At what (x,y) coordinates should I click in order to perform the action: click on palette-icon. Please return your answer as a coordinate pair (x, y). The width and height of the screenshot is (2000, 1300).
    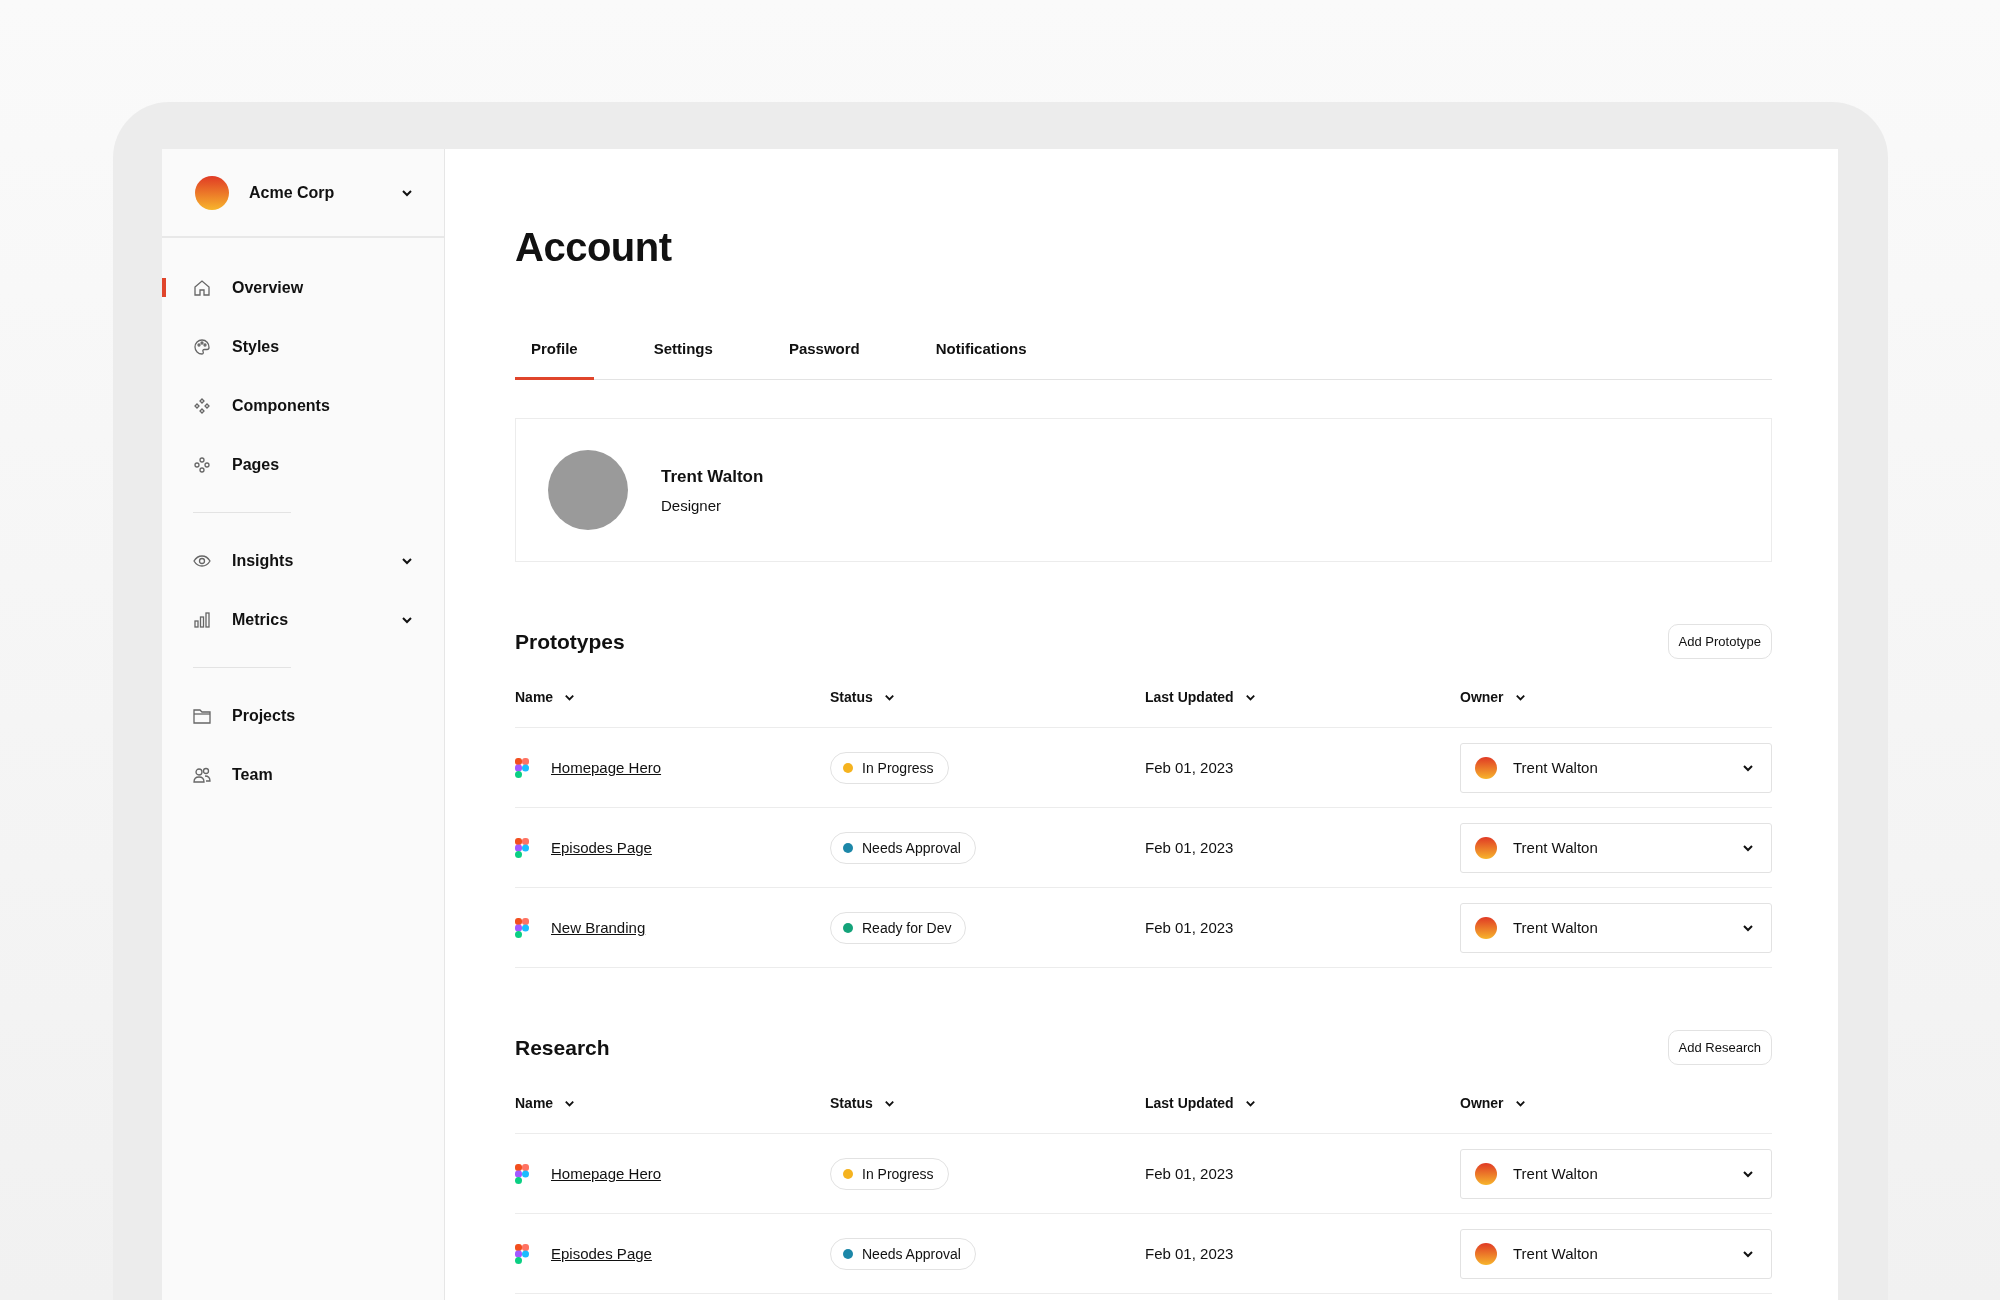
    Looking at the image, I should click on (202, 346).